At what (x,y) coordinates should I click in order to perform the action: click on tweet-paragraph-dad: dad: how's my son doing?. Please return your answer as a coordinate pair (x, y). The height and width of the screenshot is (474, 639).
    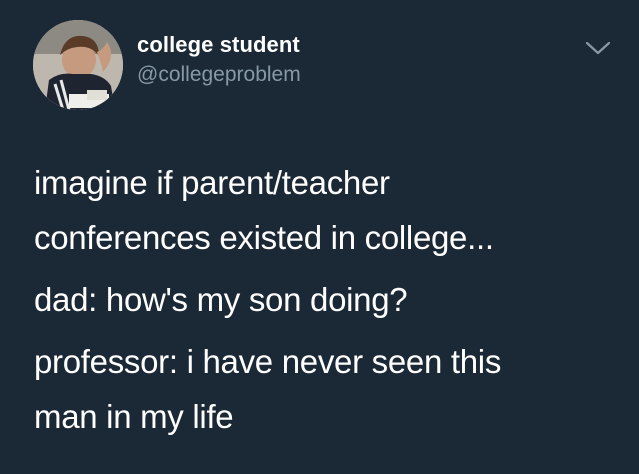
    Looking at the image, I should click on (329, 299).